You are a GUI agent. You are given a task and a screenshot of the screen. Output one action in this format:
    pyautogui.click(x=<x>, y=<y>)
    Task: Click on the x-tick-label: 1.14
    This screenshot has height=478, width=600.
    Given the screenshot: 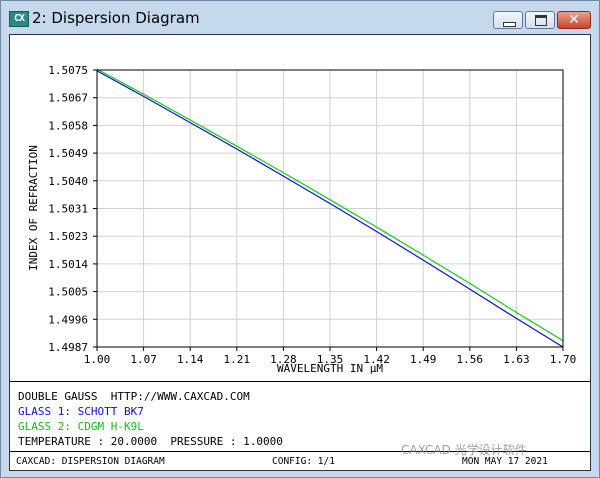 What is the action you would take?
    pyautogui.click(x=190, y=359)
    